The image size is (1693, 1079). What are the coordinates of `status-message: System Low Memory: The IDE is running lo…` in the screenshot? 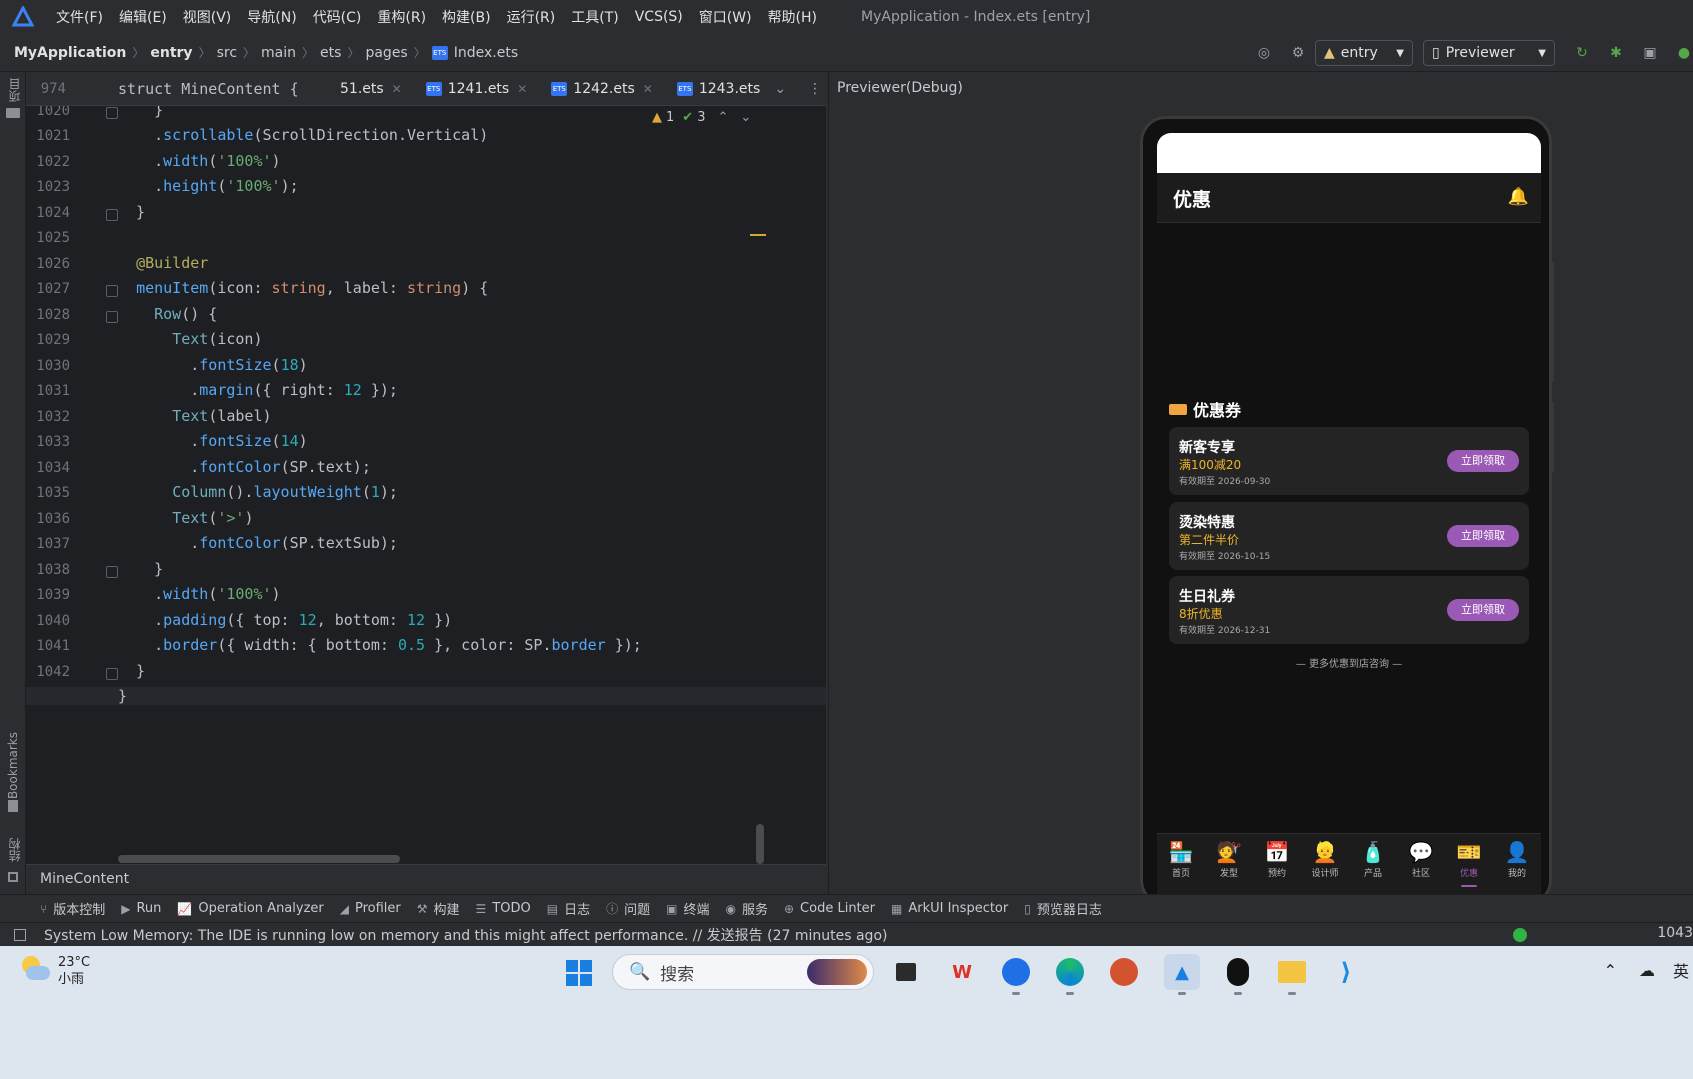 It's located at (465, 935).